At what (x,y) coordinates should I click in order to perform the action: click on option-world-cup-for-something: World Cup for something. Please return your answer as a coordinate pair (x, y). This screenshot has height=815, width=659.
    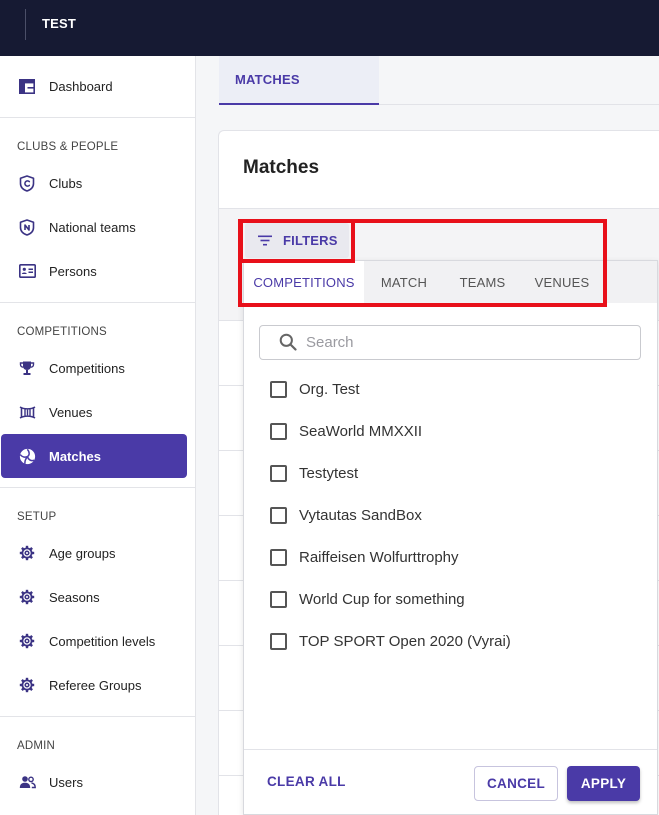
    Looking at the image, I should click on (450, 599).